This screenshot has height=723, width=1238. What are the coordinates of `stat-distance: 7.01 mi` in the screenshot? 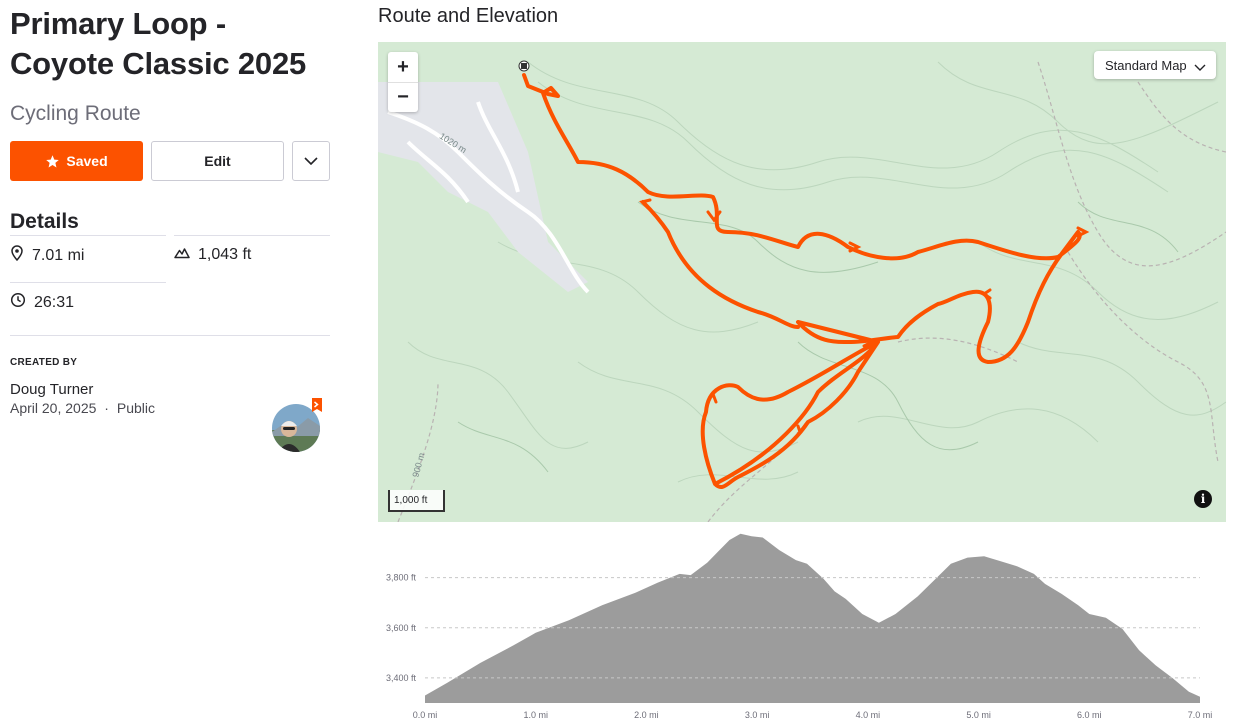 It's located at (47, 255).